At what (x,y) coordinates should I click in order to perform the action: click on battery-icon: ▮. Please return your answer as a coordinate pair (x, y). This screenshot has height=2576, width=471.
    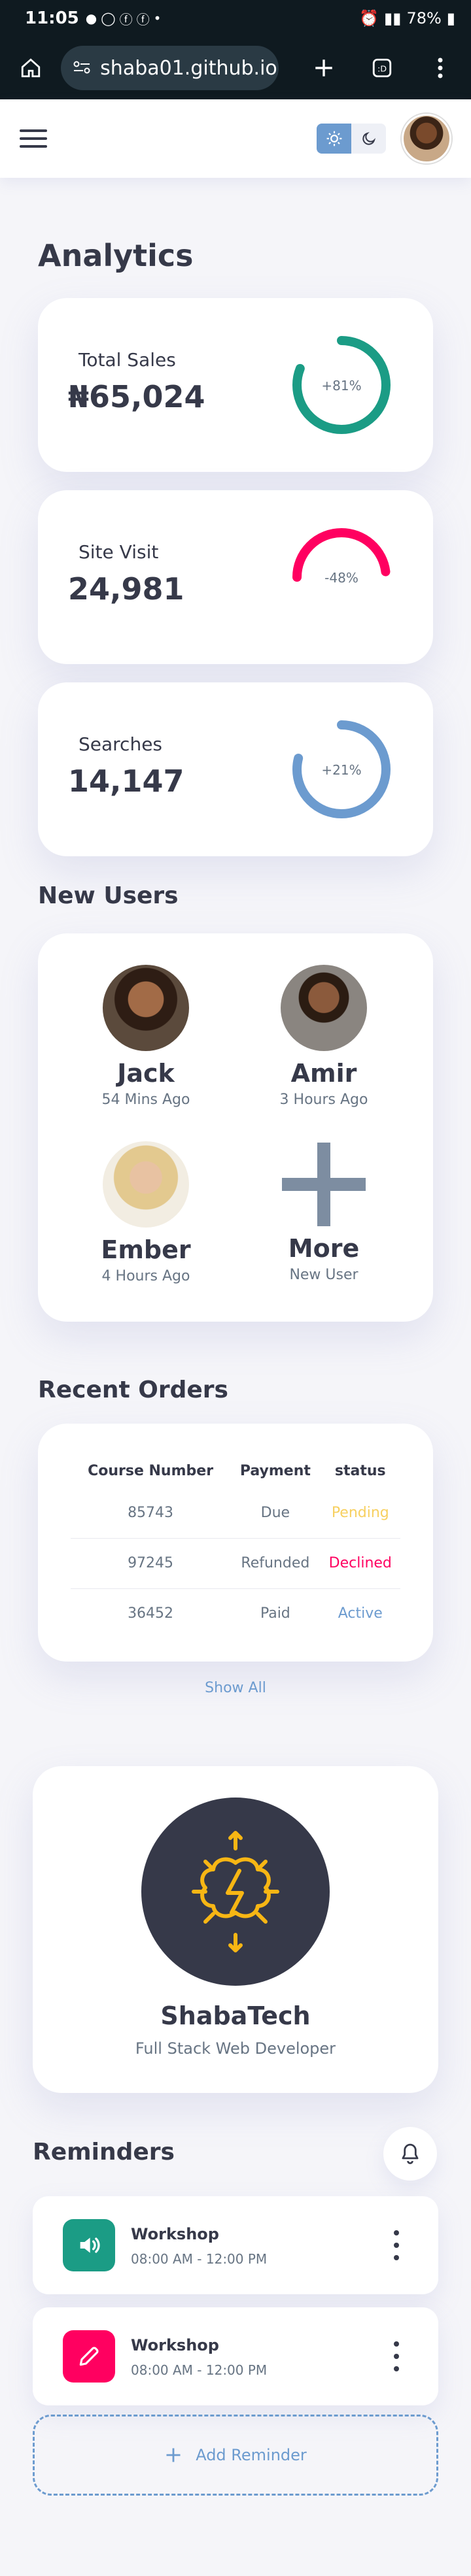
    Looking at the image, I should click on (451, 18).